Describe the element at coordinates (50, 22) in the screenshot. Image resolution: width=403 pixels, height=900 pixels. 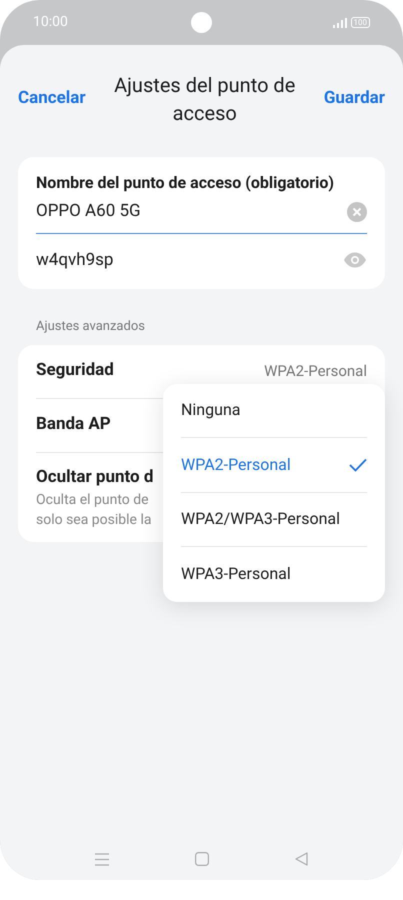
I see `status-time: 10:00` at that location.